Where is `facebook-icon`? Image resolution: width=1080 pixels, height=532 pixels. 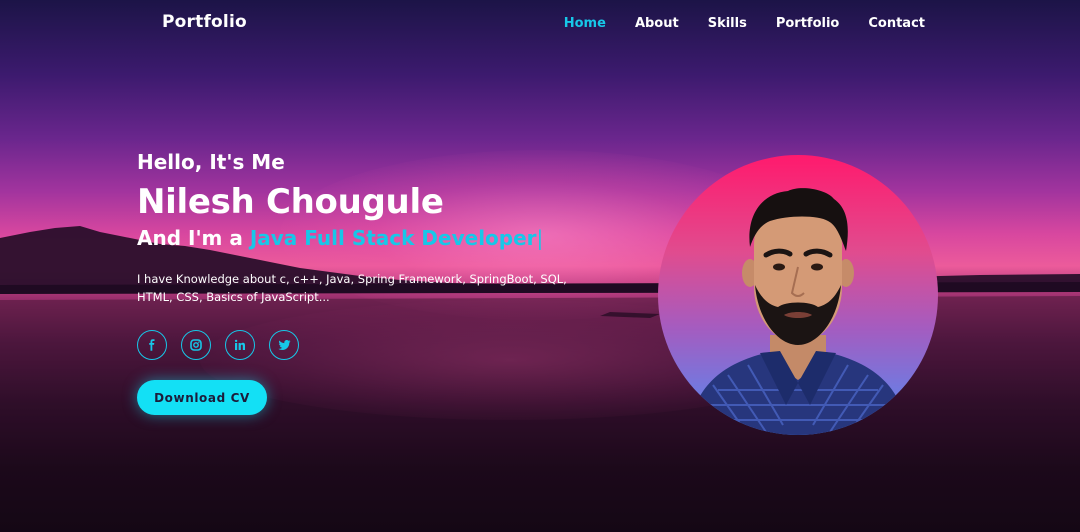
facebook-icon is located at coordinates (152, 345).